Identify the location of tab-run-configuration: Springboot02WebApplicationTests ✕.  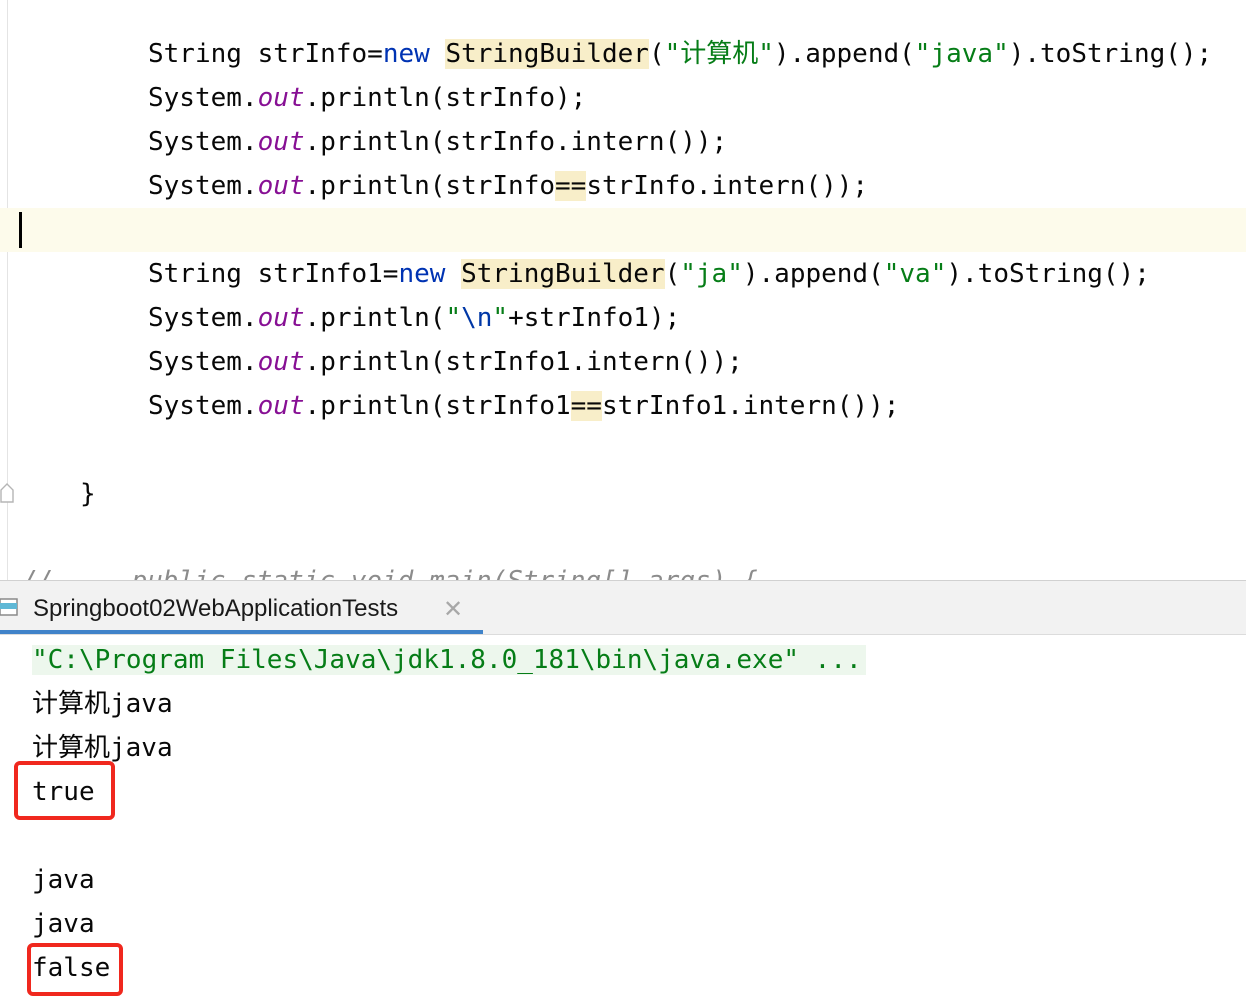
(241, 607).